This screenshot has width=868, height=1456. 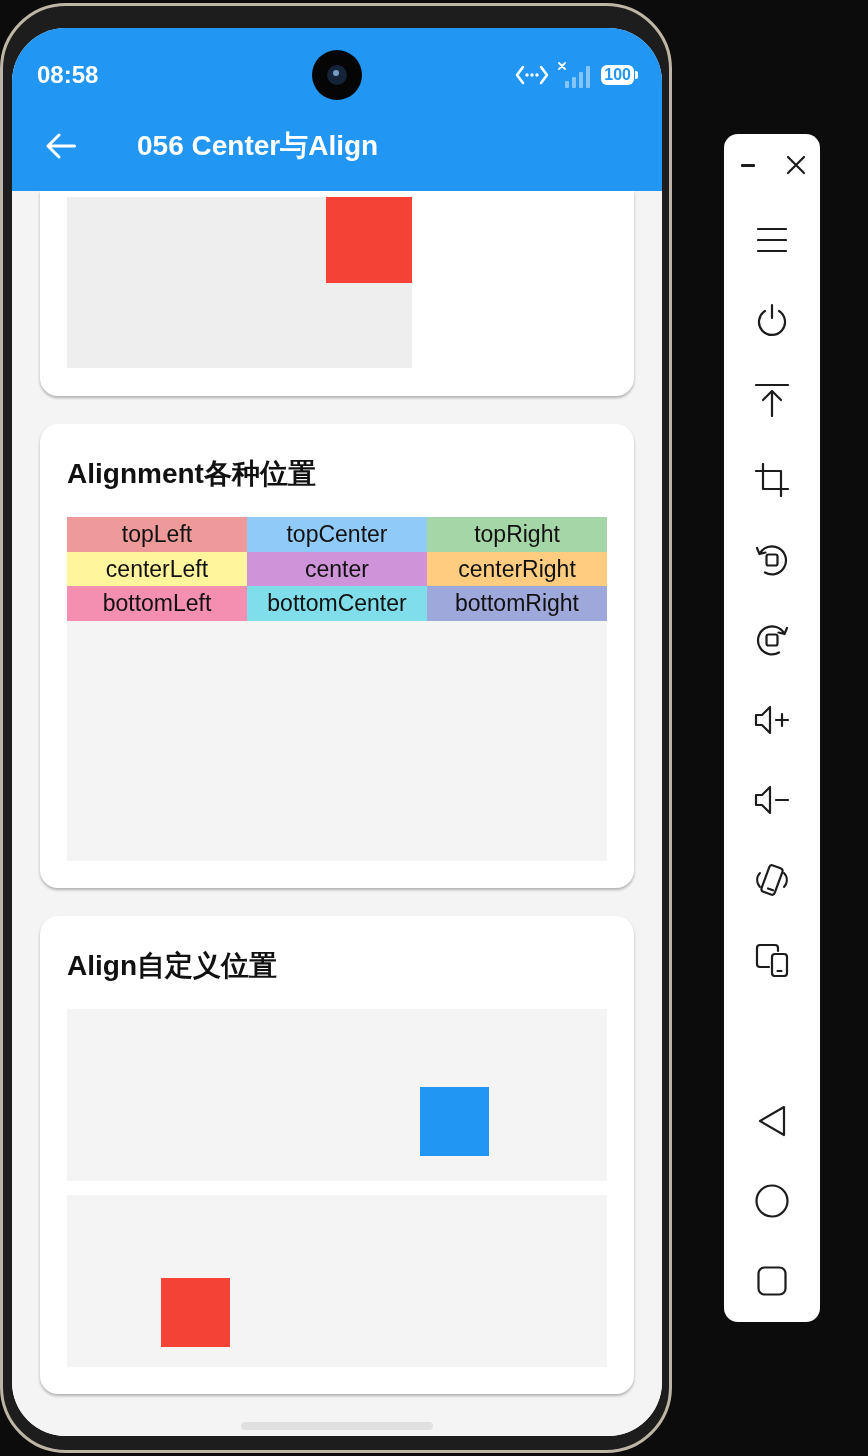 What do you see at coordinates (772, 560) in the screenshot?
I see `rotate-left-icon` at bounding box center [772, 560].